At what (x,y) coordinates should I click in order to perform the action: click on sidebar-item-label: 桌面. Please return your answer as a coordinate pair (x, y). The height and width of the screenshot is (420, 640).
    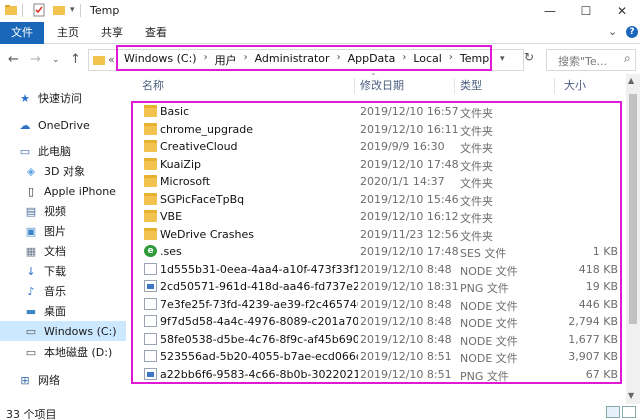
    Looking at the image, I should click on (55, 311).